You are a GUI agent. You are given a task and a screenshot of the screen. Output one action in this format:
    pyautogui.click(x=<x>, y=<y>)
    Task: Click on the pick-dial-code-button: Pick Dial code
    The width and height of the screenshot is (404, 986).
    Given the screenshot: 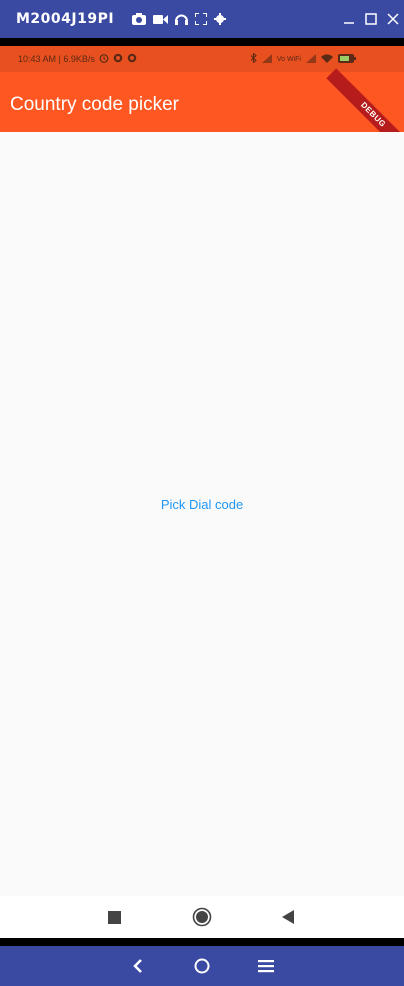 What is the action you would take?
    pyautogui.click(x=202, y=504)
    